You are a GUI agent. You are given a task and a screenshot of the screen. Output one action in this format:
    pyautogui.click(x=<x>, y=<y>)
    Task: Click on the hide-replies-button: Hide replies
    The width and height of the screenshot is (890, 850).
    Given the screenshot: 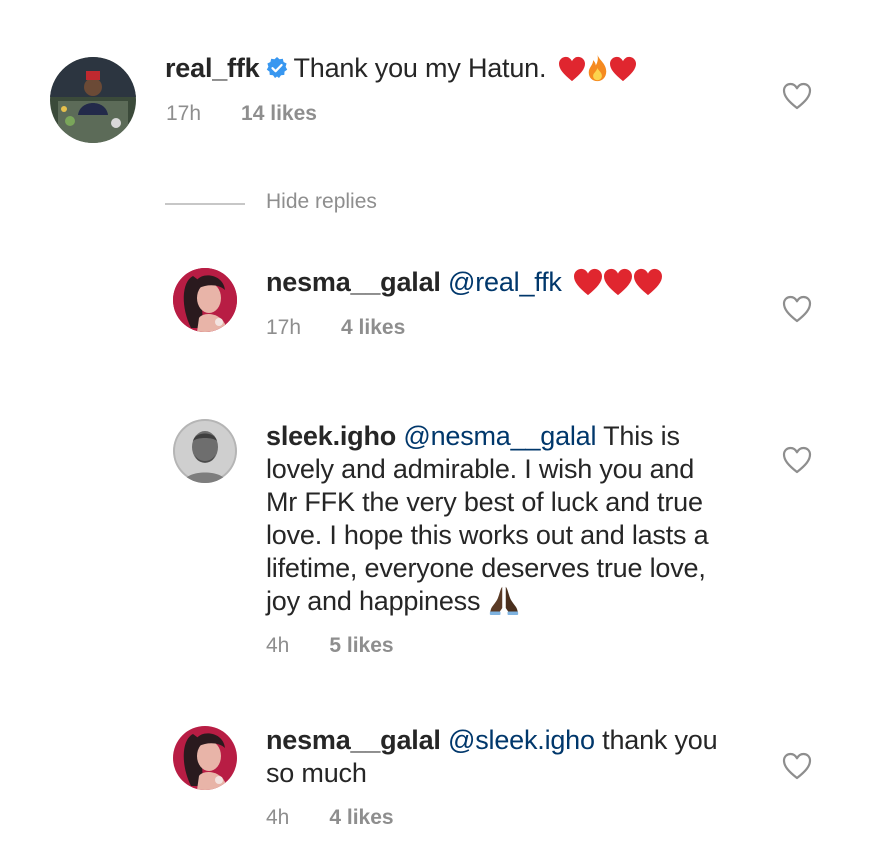 What is the action you would take?
    pyautogui.click(x=321, y=202)
    